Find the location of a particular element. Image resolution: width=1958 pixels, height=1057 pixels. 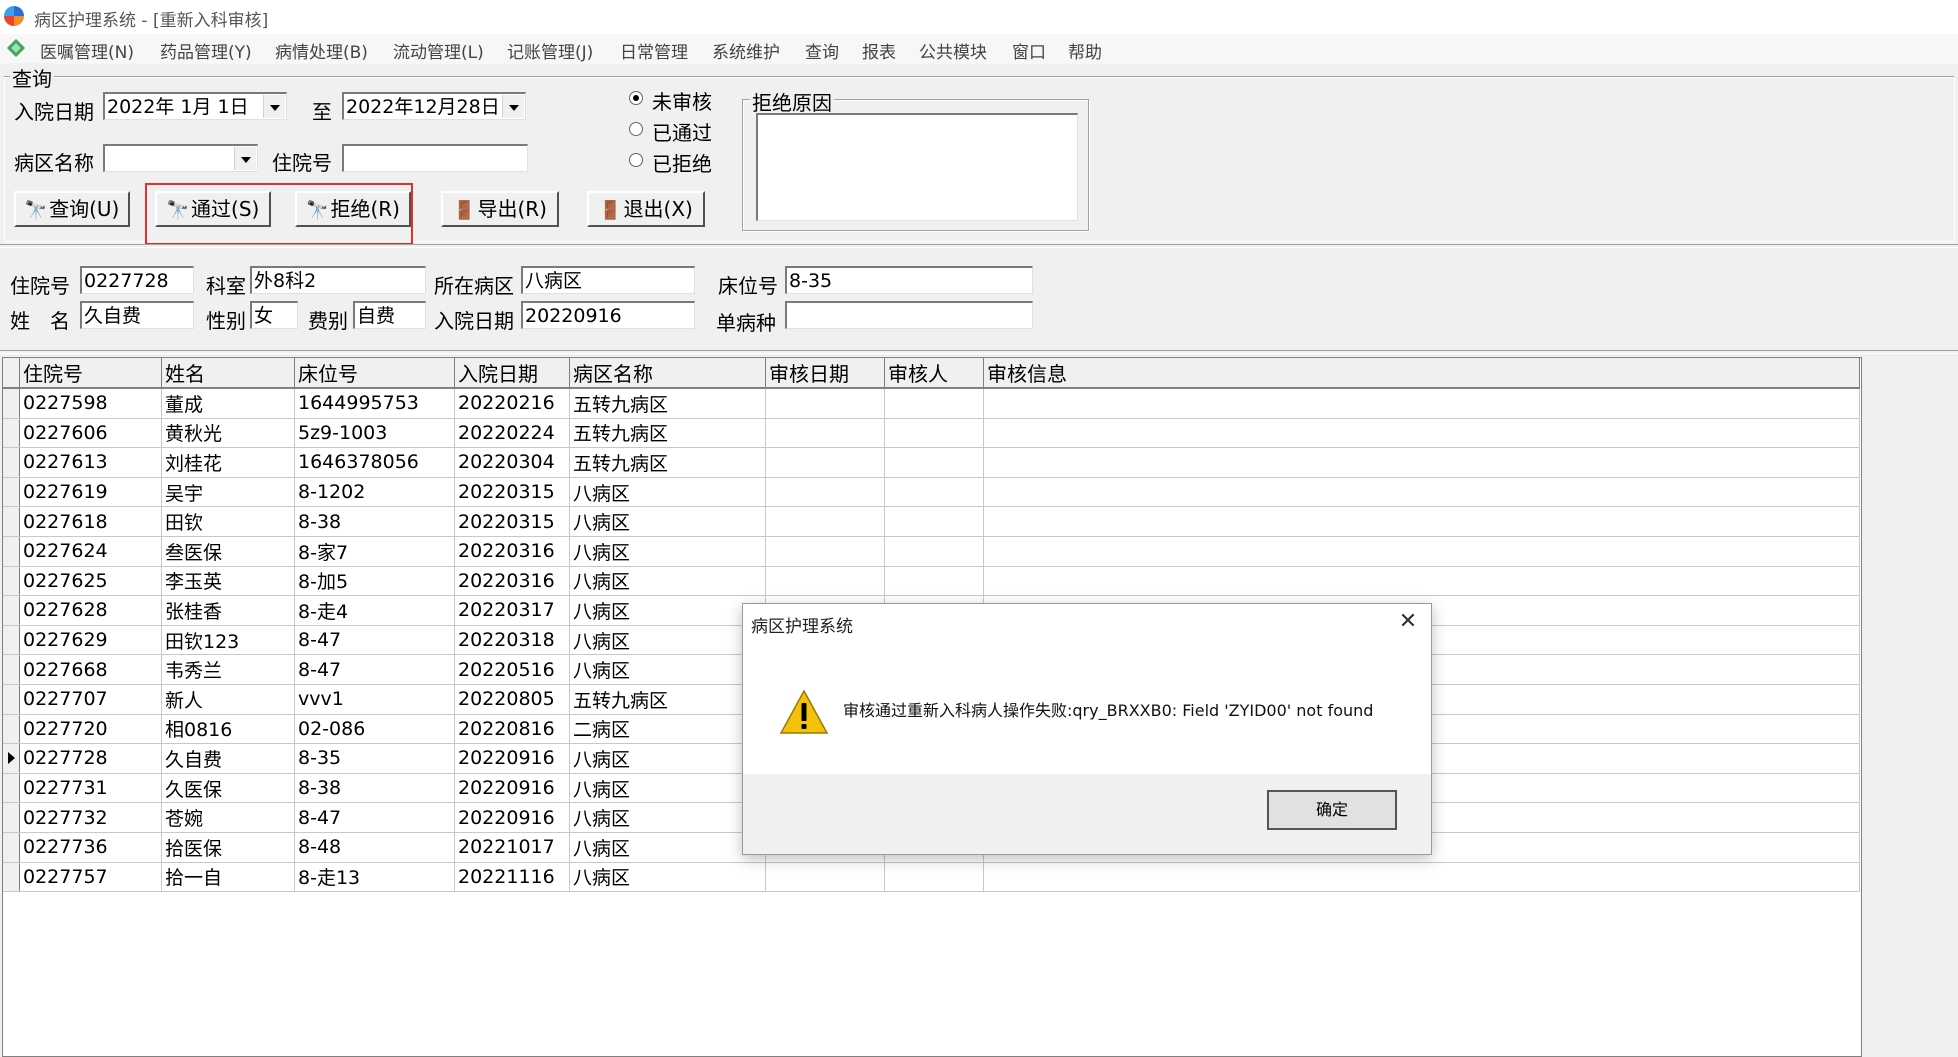

menu-item-drugs: 药品管理(Y) is located at coordinates (206, 50).